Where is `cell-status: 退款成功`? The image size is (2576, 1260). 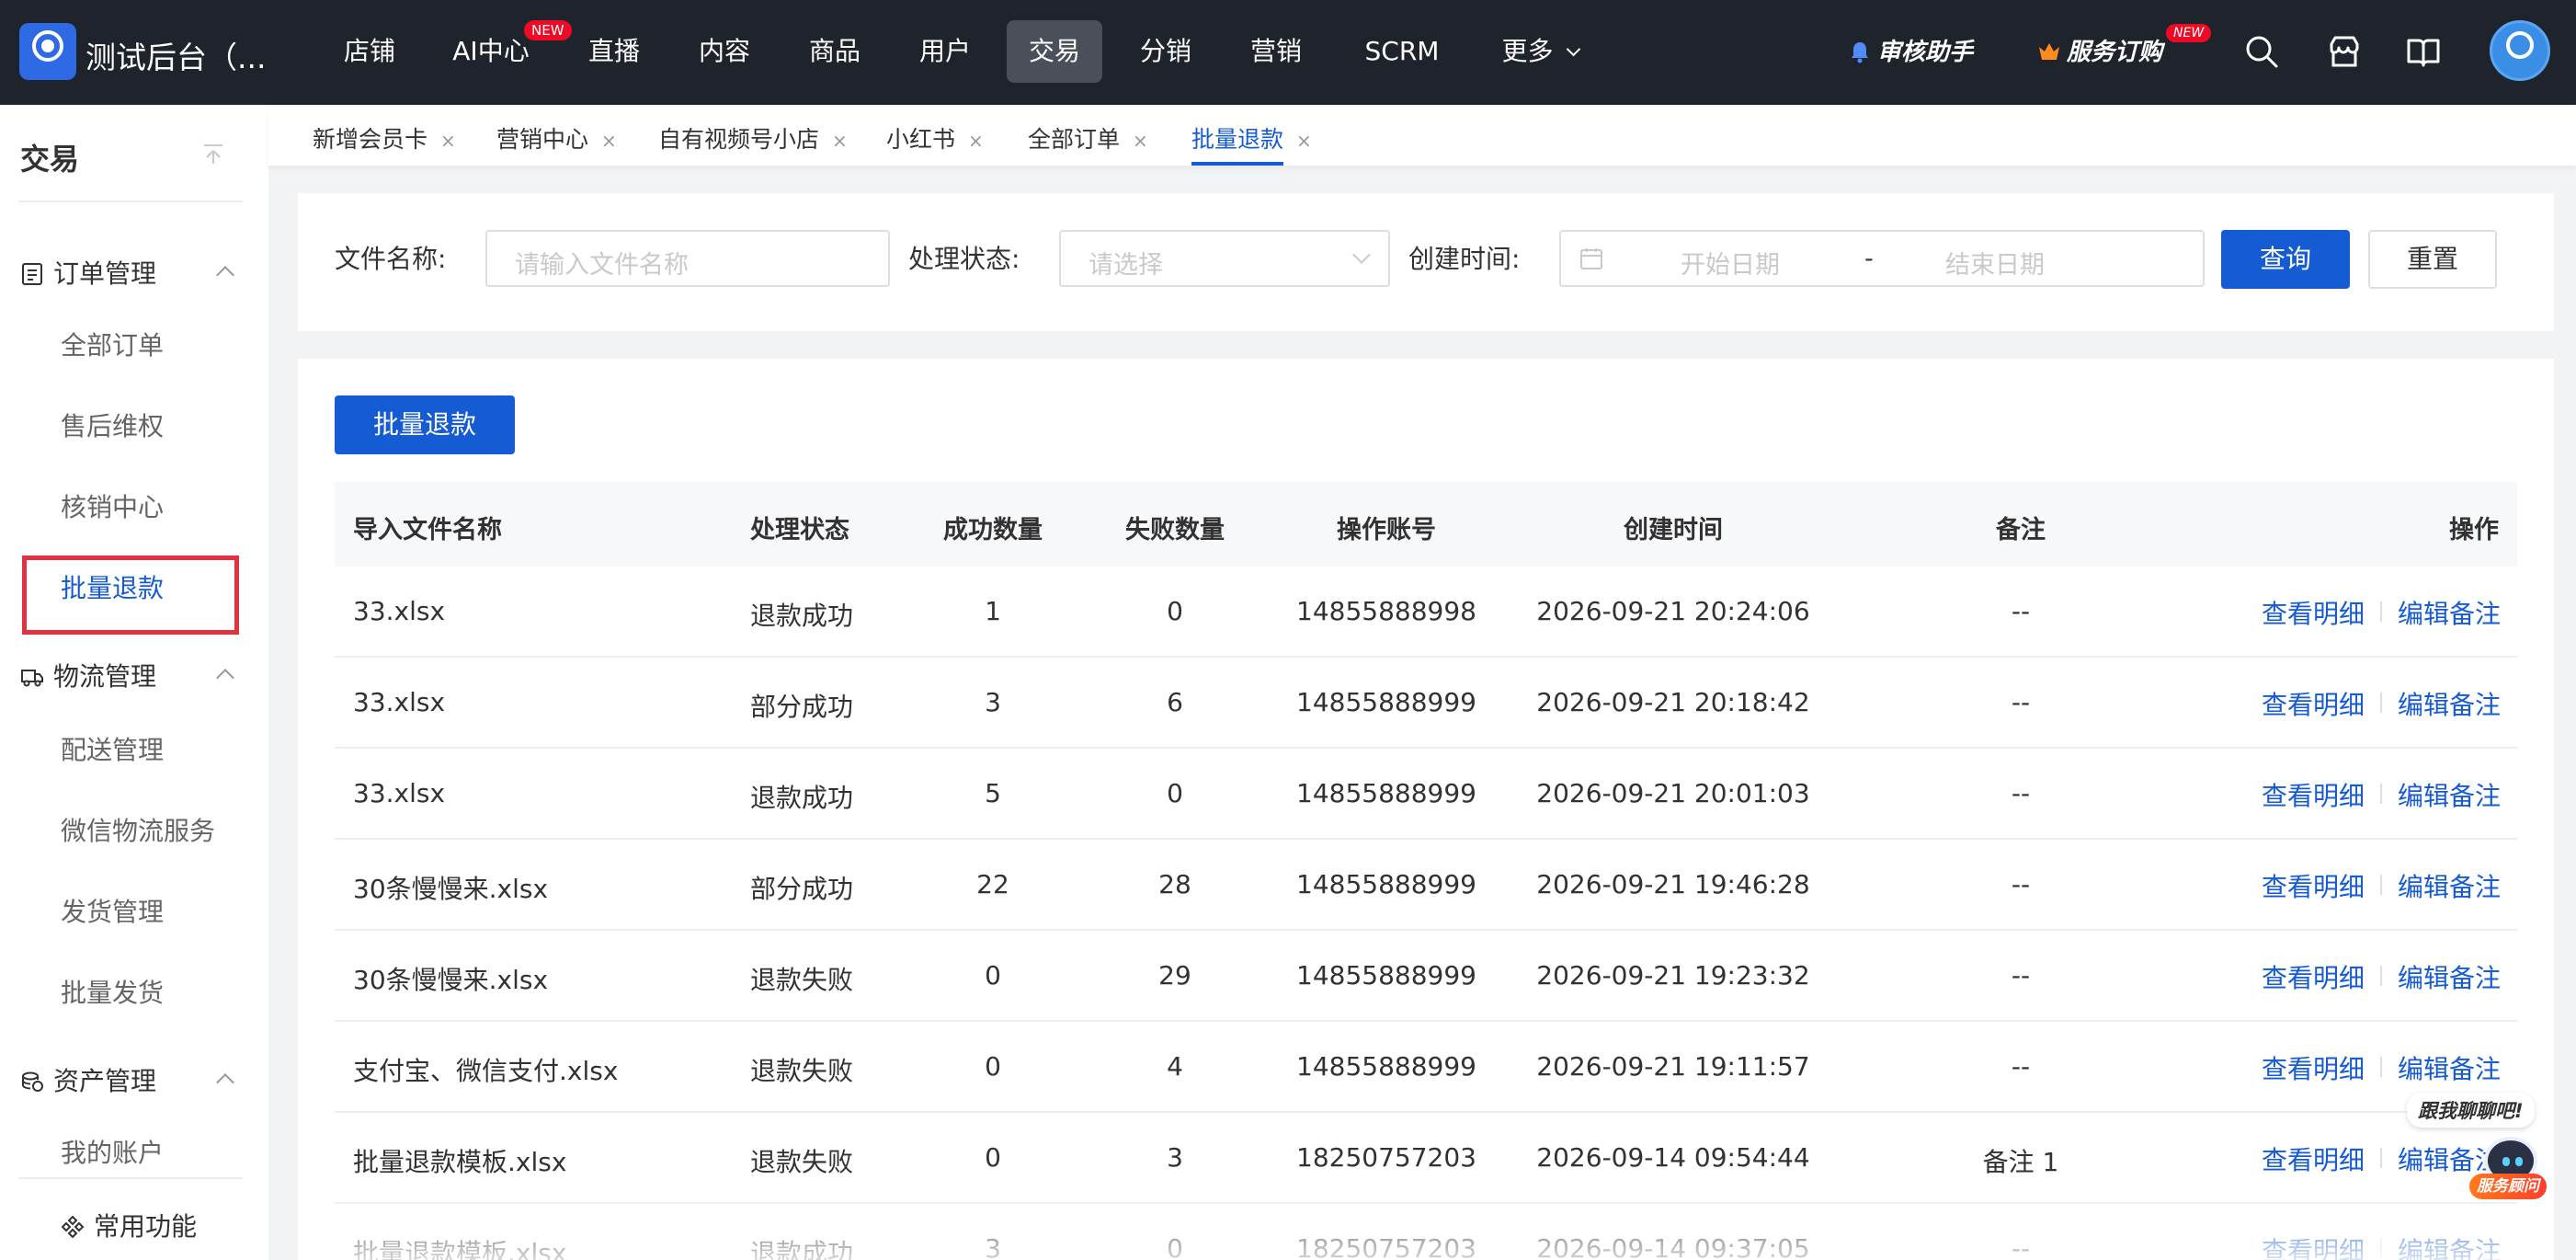 cell-status: 退款成功 is located at coordinates (802, 798).